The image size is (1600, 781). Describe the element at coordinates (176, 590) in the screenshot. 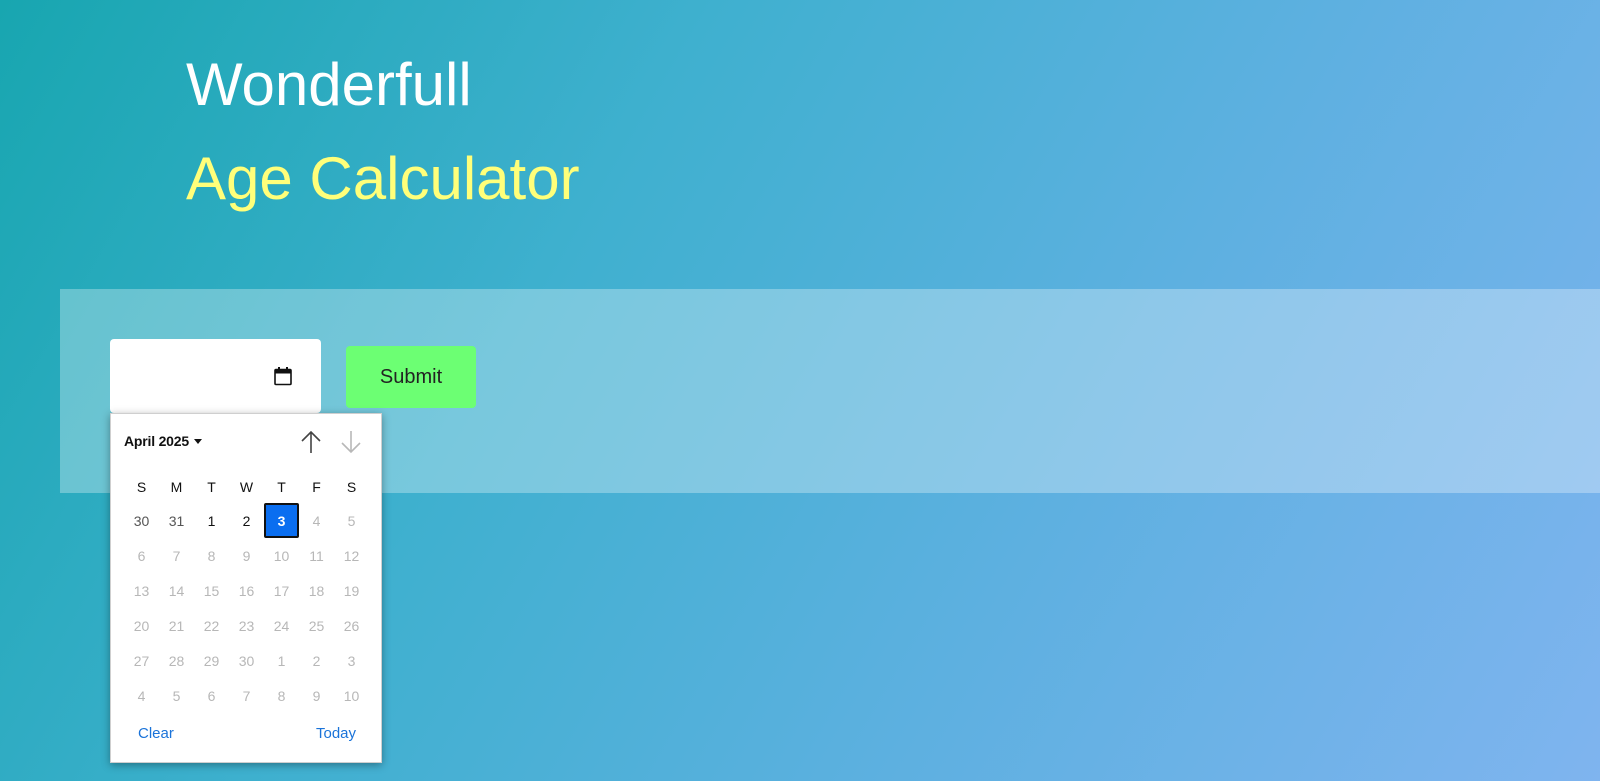

I see `calendar-day-cell: 14` at that location.